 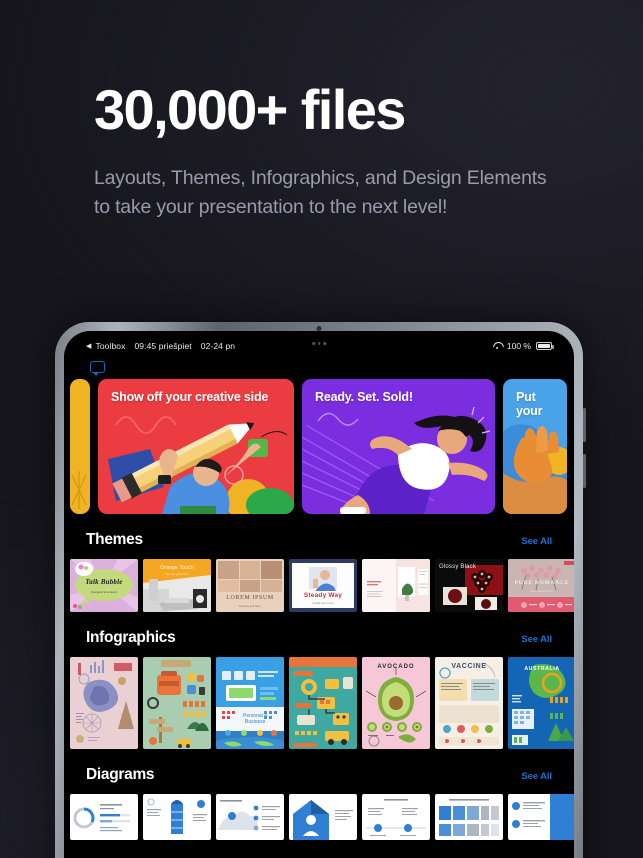 I want to click on theme-thumbnail, so click(x=396, y=585).